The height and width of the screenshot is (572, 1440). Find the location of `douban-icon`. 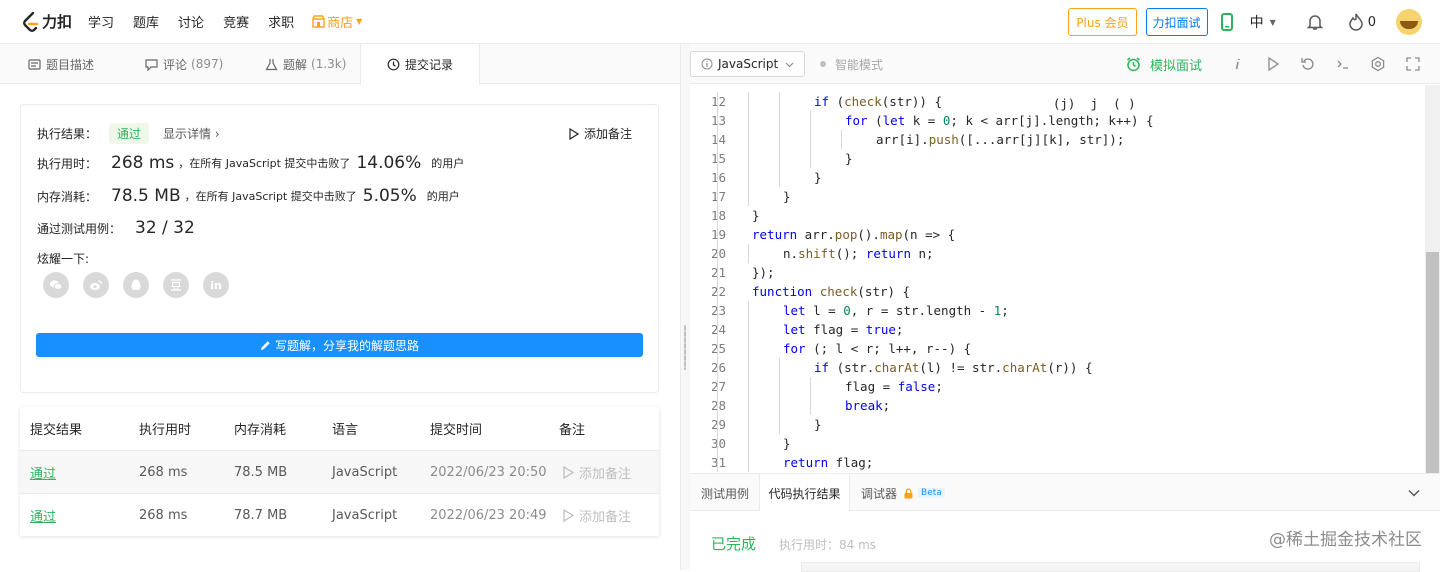

douban-icon is located at coordinates (176, 285).